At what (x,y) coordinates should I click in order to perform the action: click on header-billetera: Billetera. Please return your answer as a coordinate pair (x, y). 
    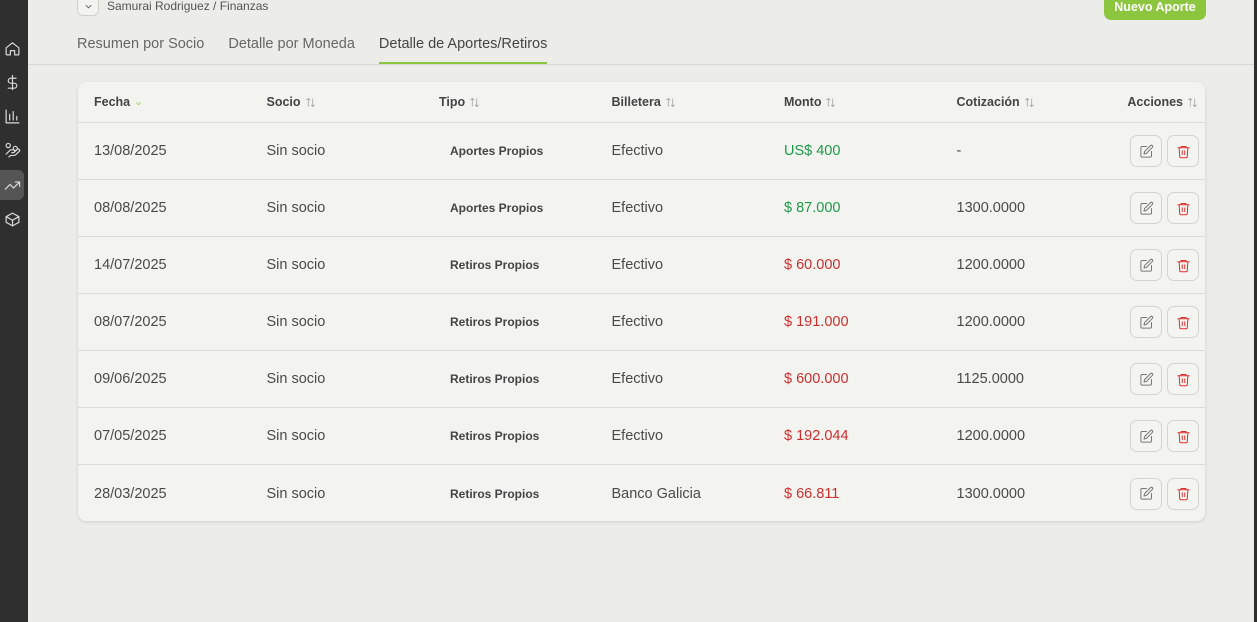
    Looking at the image, I should click on (682, 102).